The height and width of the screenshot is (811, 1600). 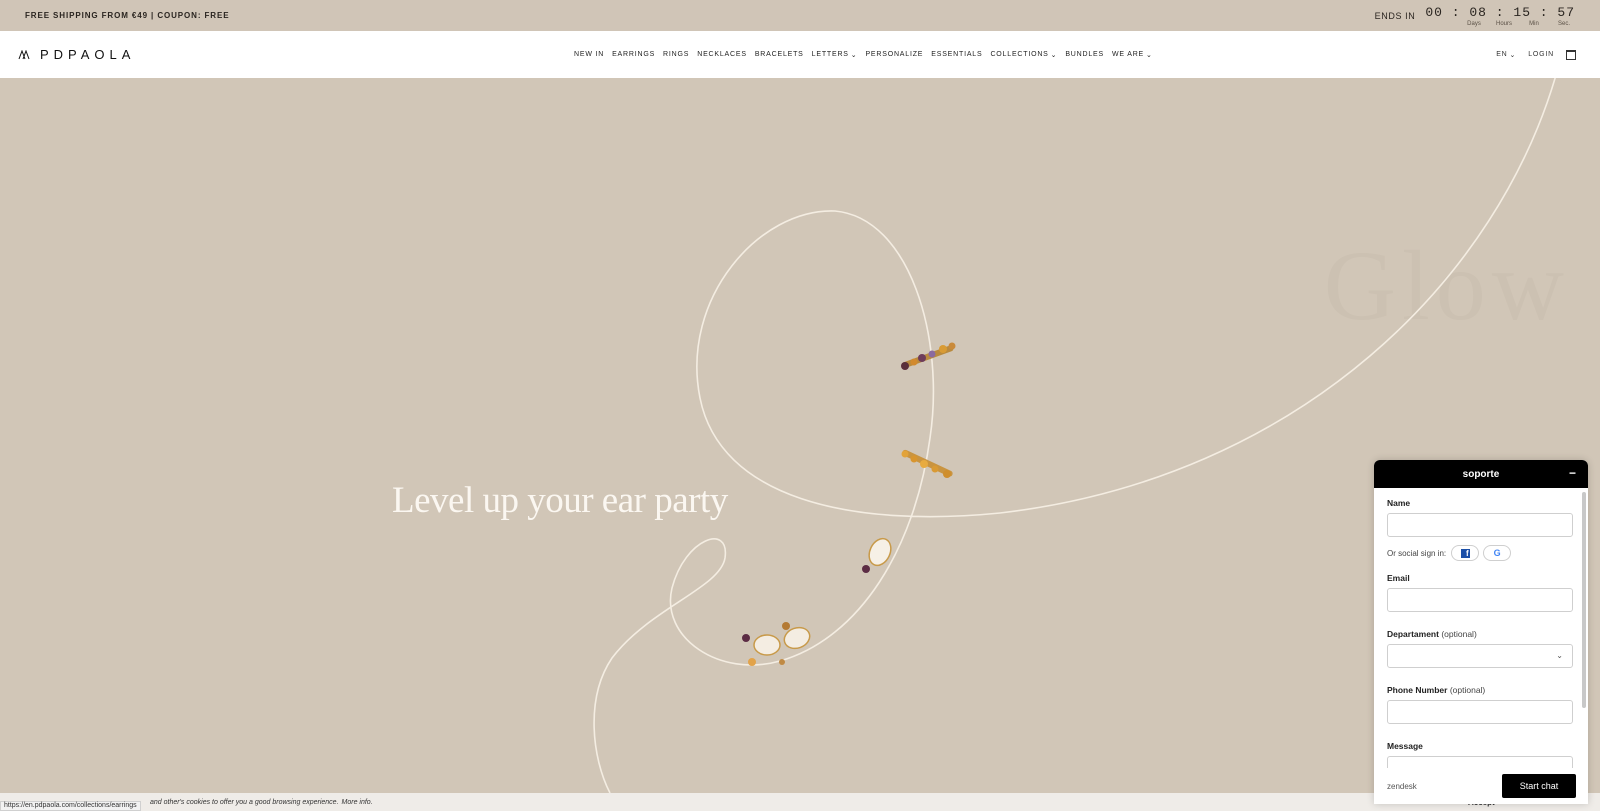 What do you see at coordinates (1474, 23) in the screenshot?
I see `countdown-unit-days: Days` at bounding box center [1474, 23].